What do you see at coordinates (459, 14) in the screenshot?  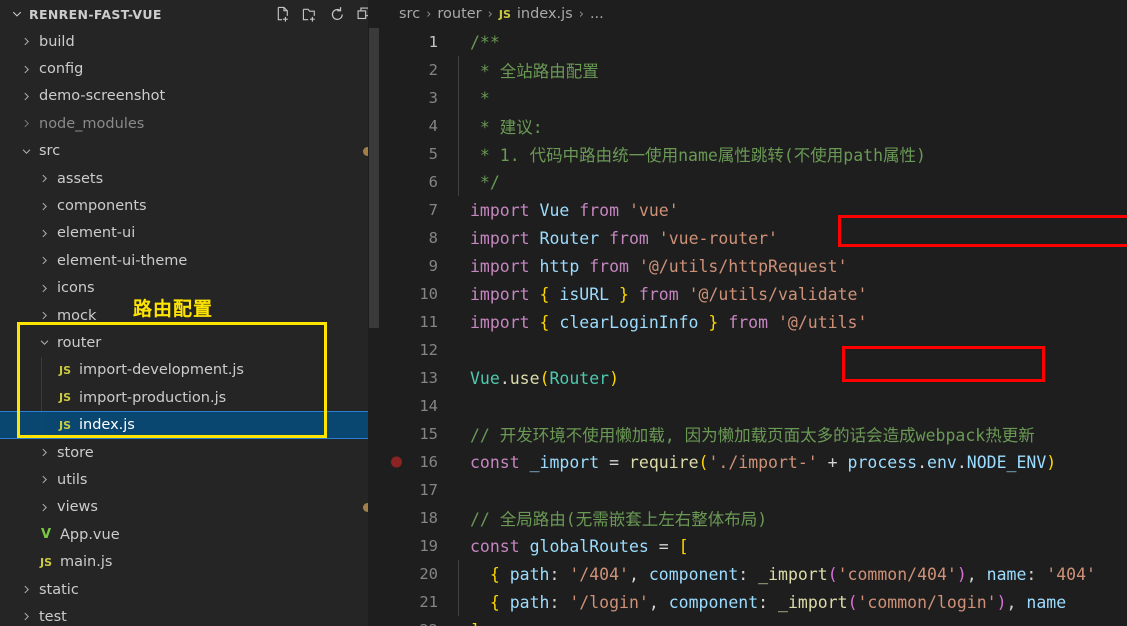 I see `breadcrumb-item-router: router` at bounding box center [459, 14].